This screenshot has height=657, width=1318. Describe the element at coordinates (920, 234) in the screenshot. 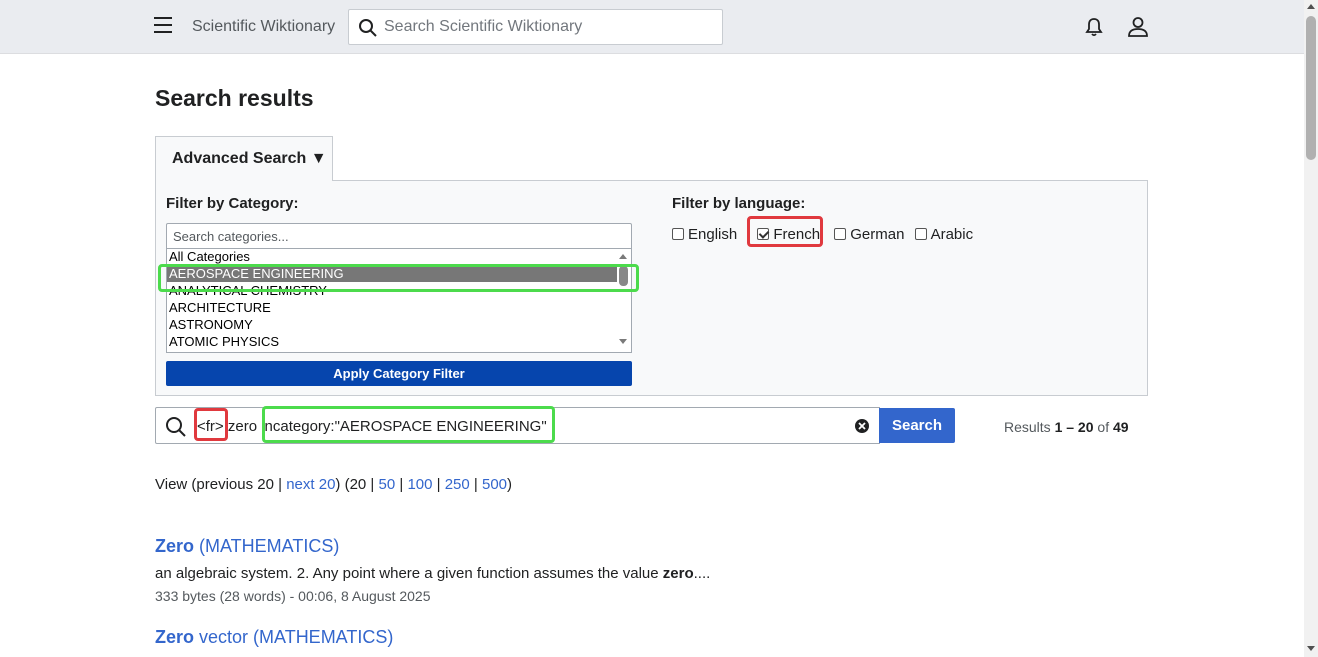

I see `arabic-checkbox` at that location.